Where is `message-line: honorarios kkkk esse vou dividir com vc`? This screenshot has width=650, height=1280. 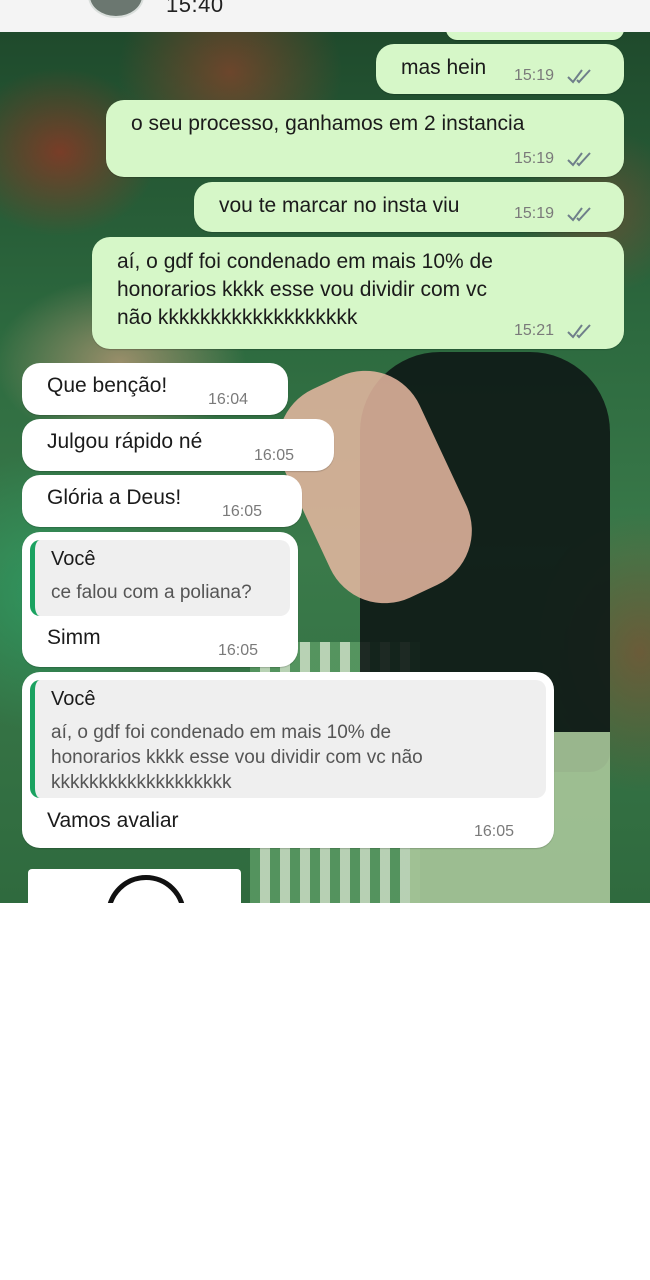 message-line: honorarios kkkk esse vou dividir com vc is located at coordinates (302, 289).